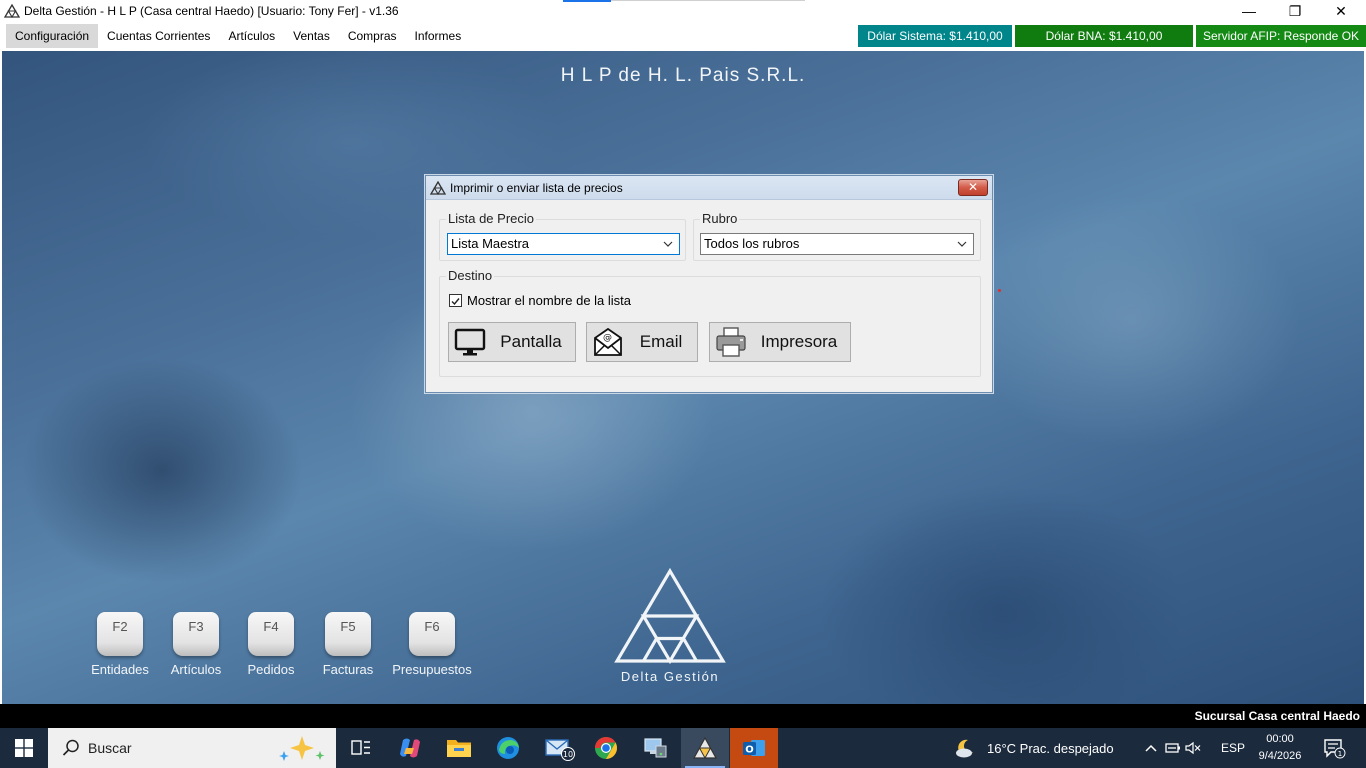  I want to click on chevron-up-icon, so click(1151, 748).